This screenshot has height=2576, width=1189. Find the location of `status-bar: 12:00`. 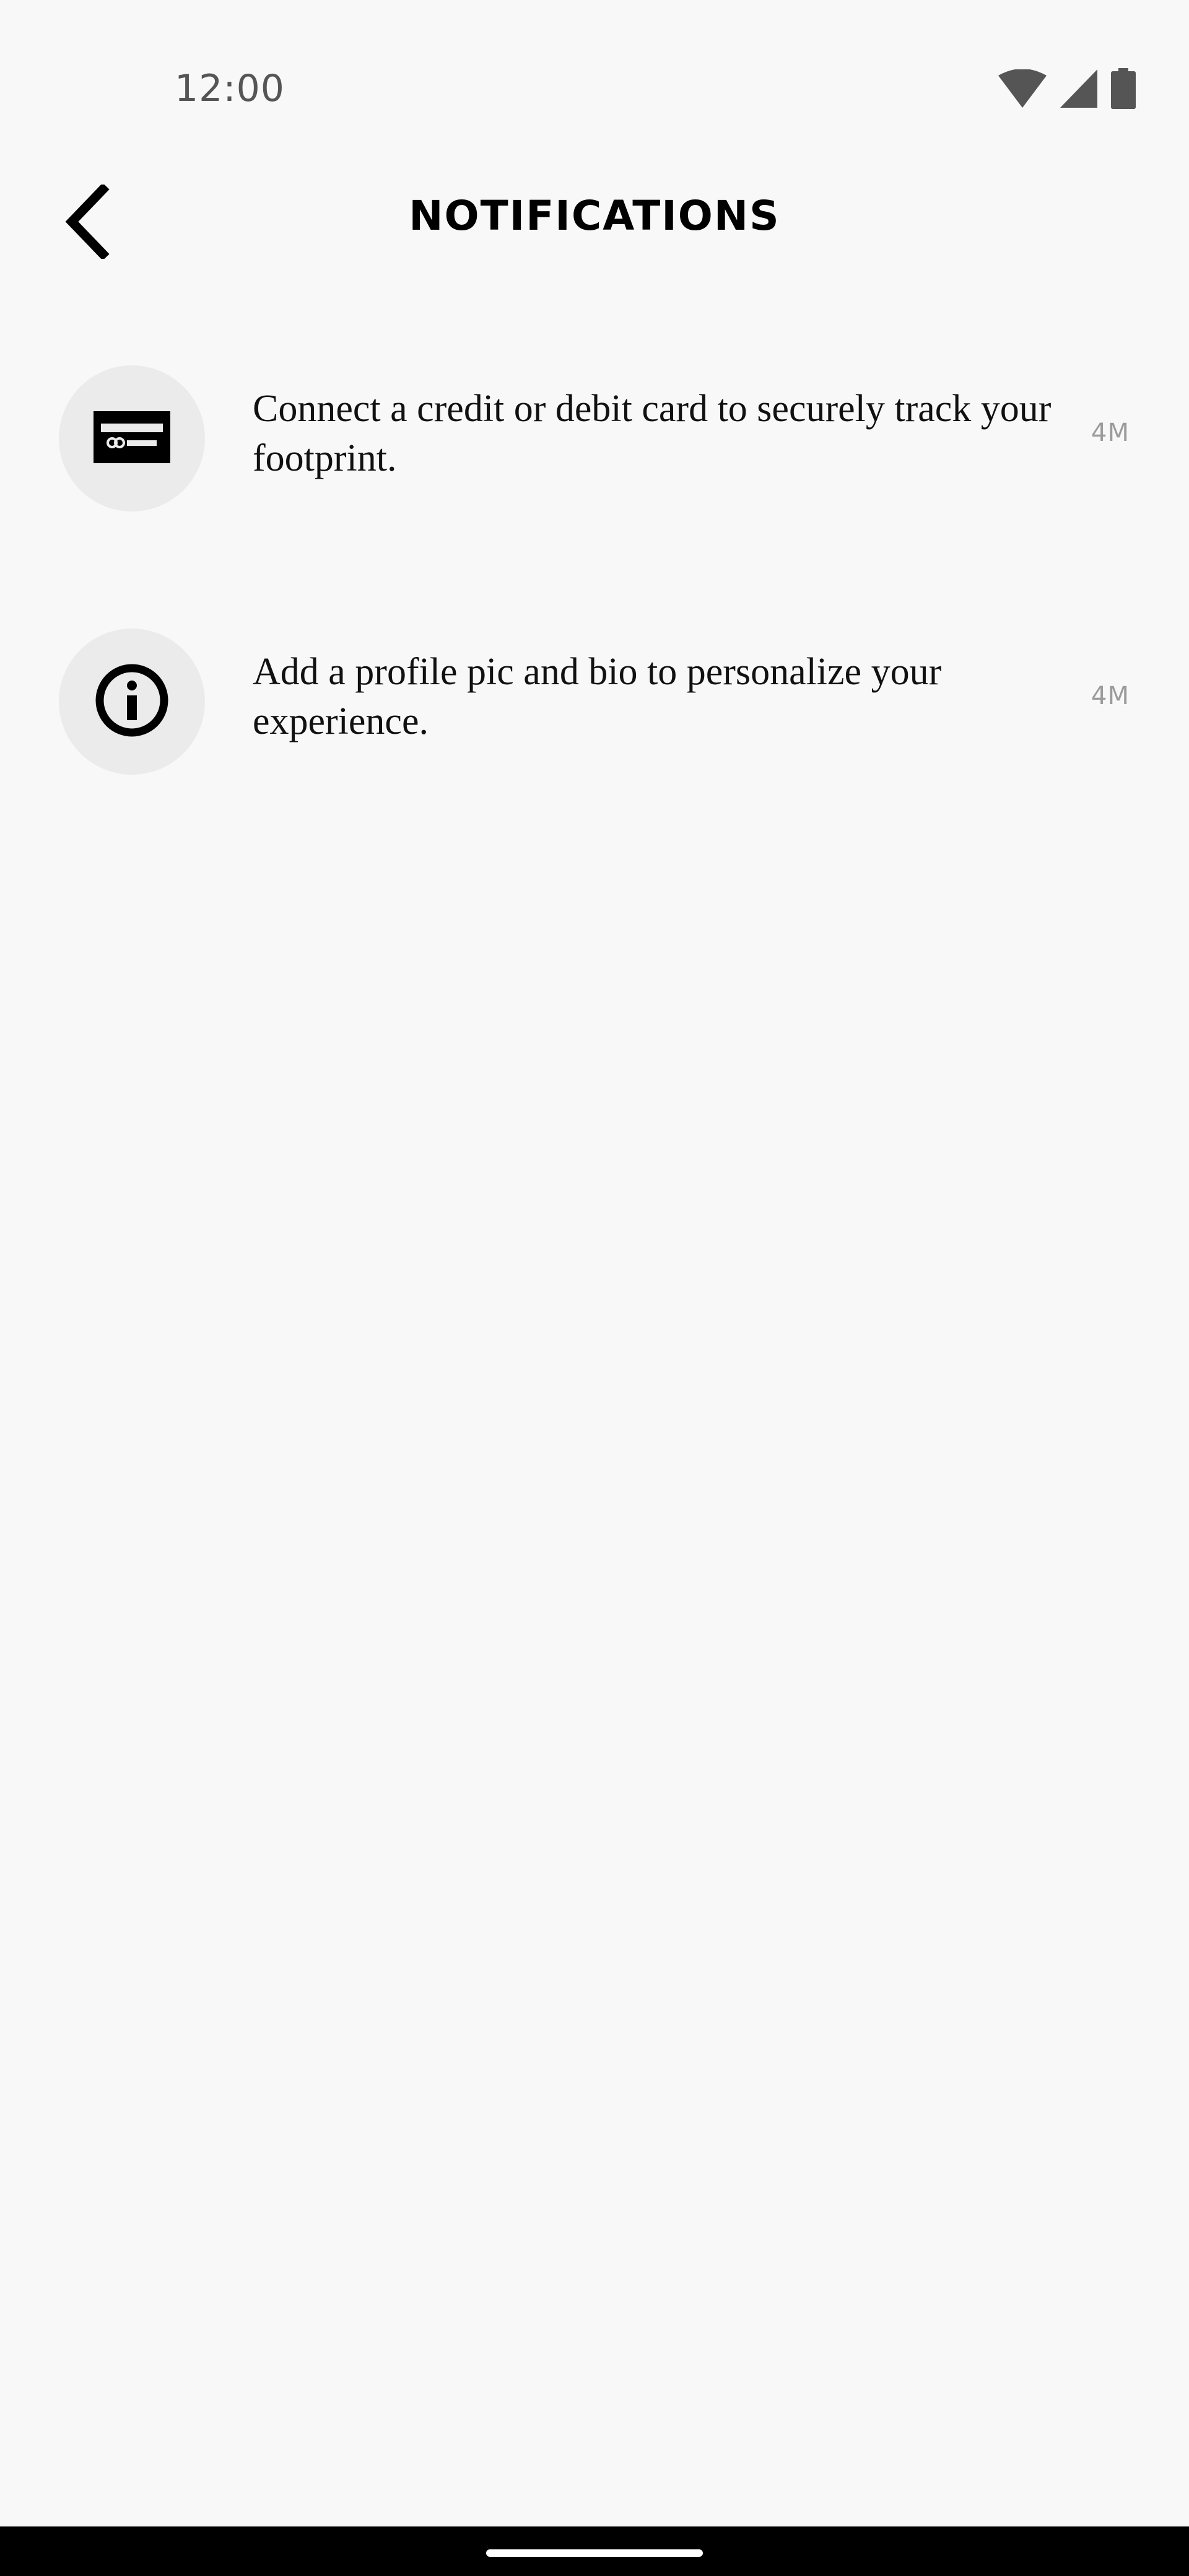

status-bar: 12:00 is located at coordinates (594, 62).